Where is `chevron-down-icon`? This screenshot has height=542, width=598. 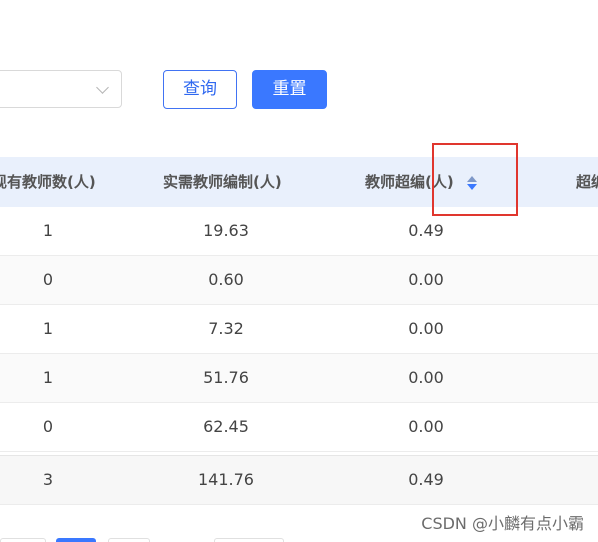 chevron-down-icon is located at coordinates (102, 87).